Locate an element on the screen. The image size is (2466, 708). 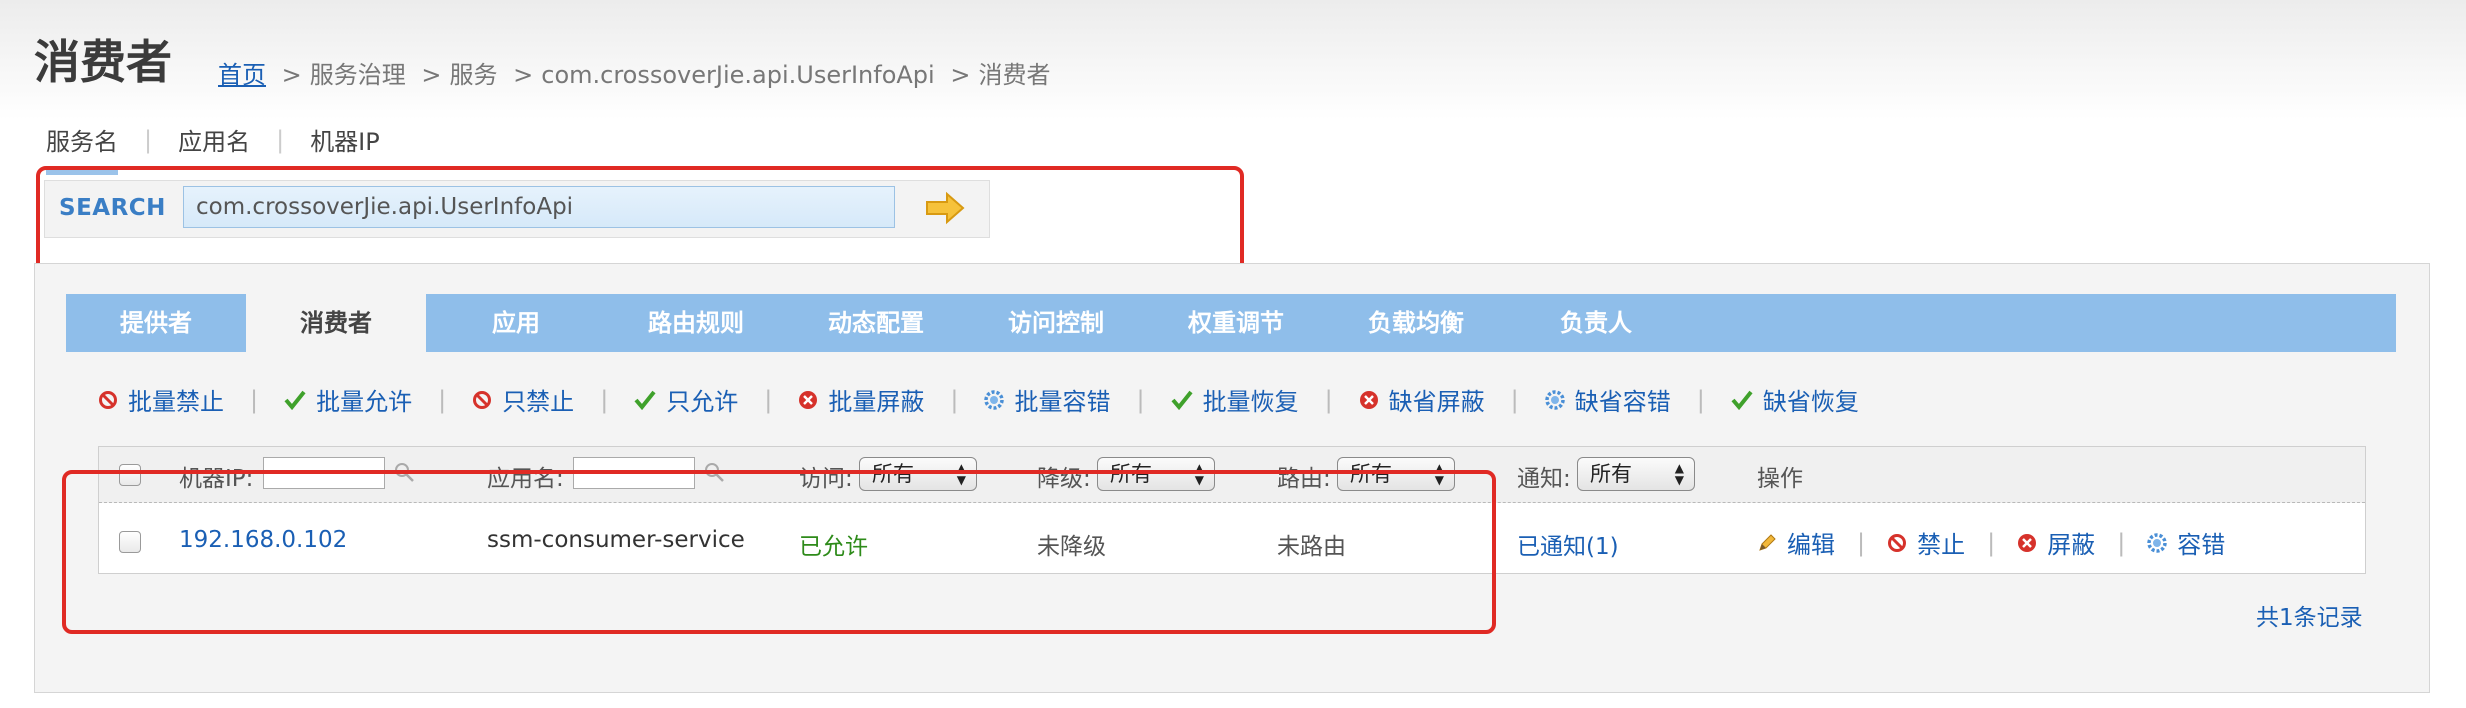
tab-load-balance: 负载均衡 is located at coordinates (1416, 323).